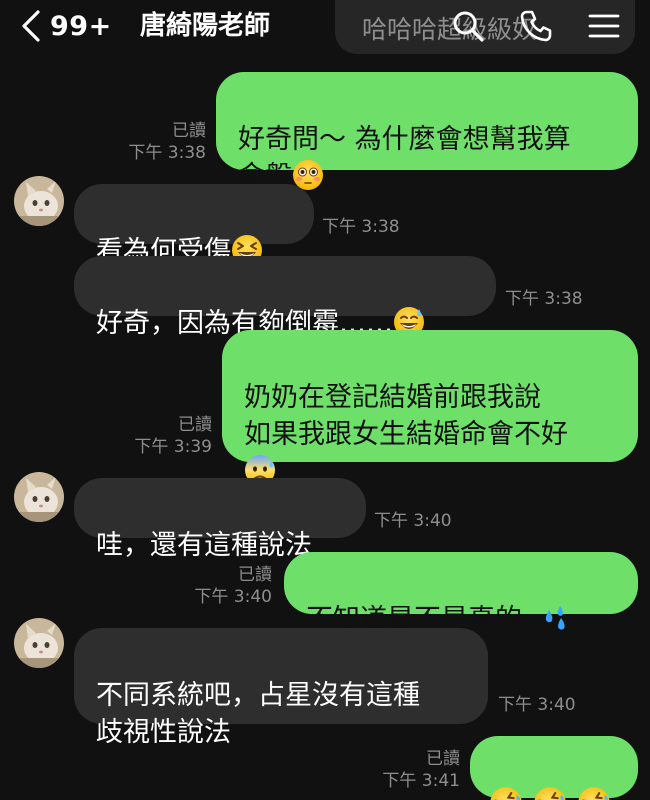 The height and width of the screenshot is (800, 650). I want to click on chat-title: 唐綺陽老師, so click(205, 26).